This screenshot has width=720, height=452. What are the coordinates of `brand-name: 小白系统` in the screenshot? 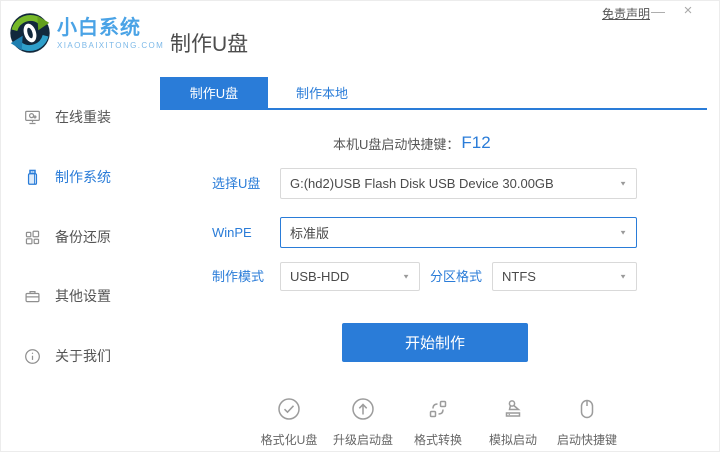 It's located at (99, 27).